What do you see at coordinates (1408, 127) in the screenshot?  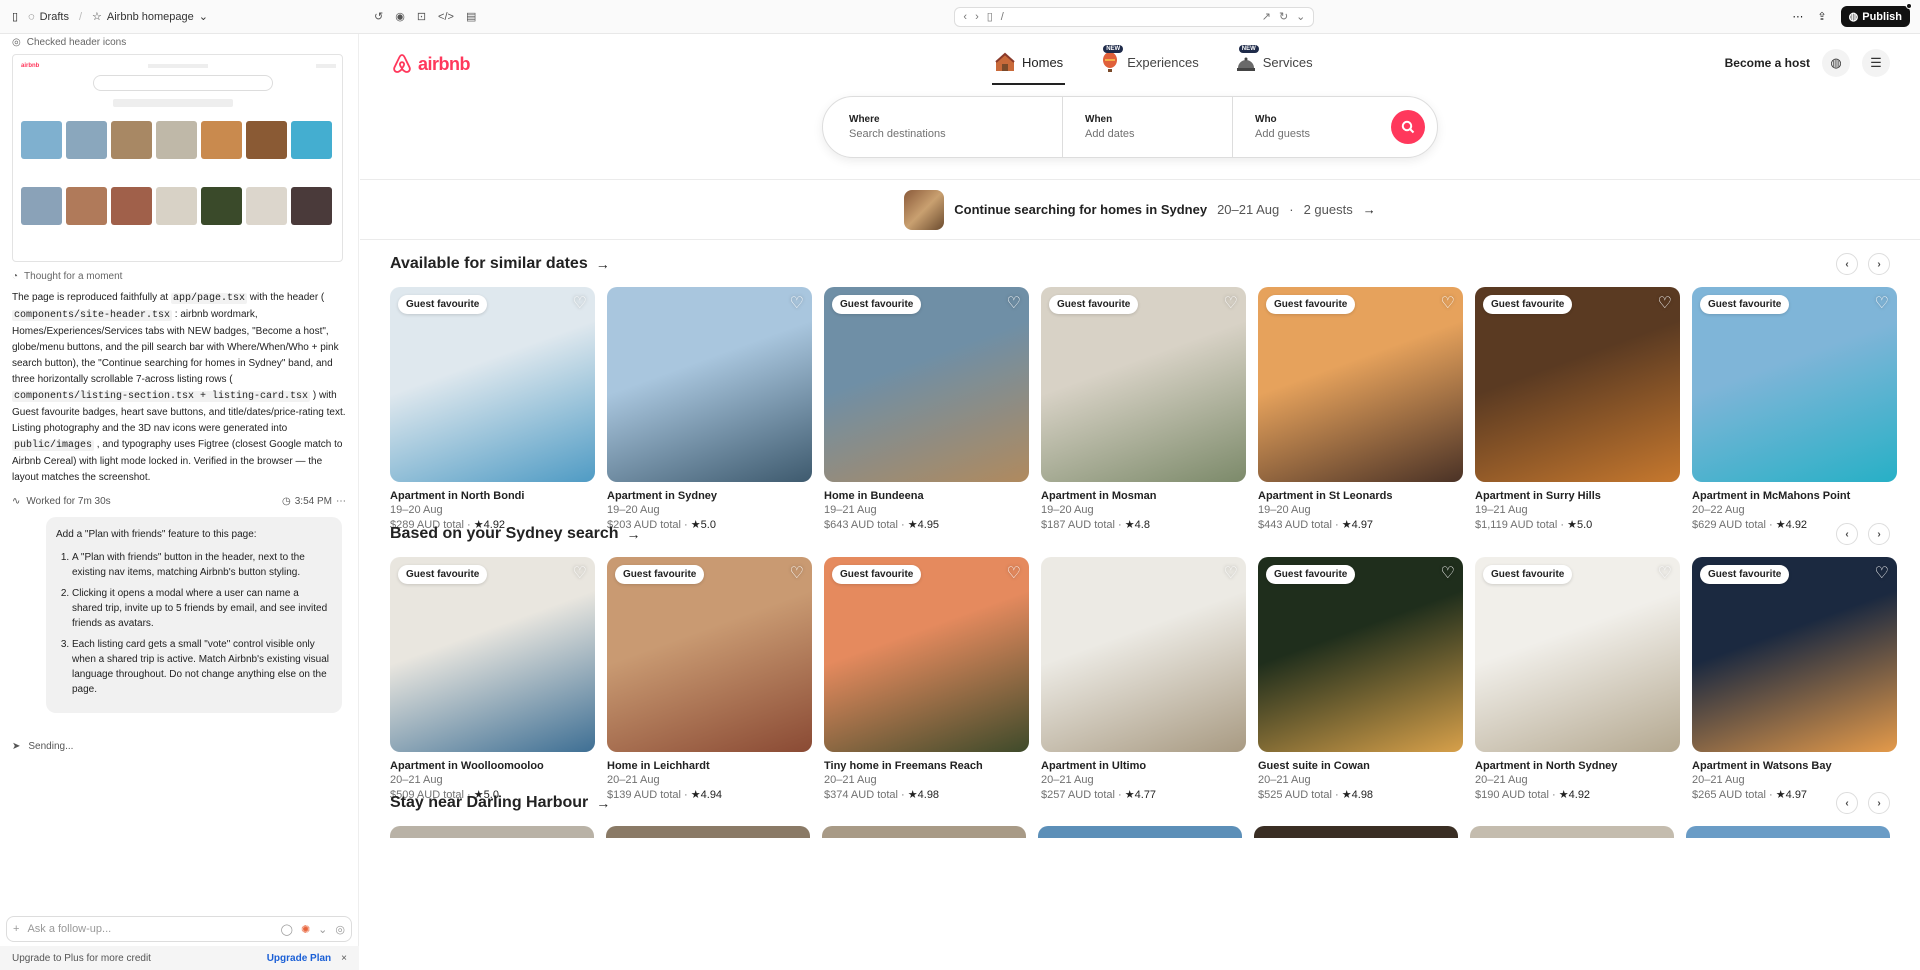 I see `search-button` at bounding box center [1408, 127].